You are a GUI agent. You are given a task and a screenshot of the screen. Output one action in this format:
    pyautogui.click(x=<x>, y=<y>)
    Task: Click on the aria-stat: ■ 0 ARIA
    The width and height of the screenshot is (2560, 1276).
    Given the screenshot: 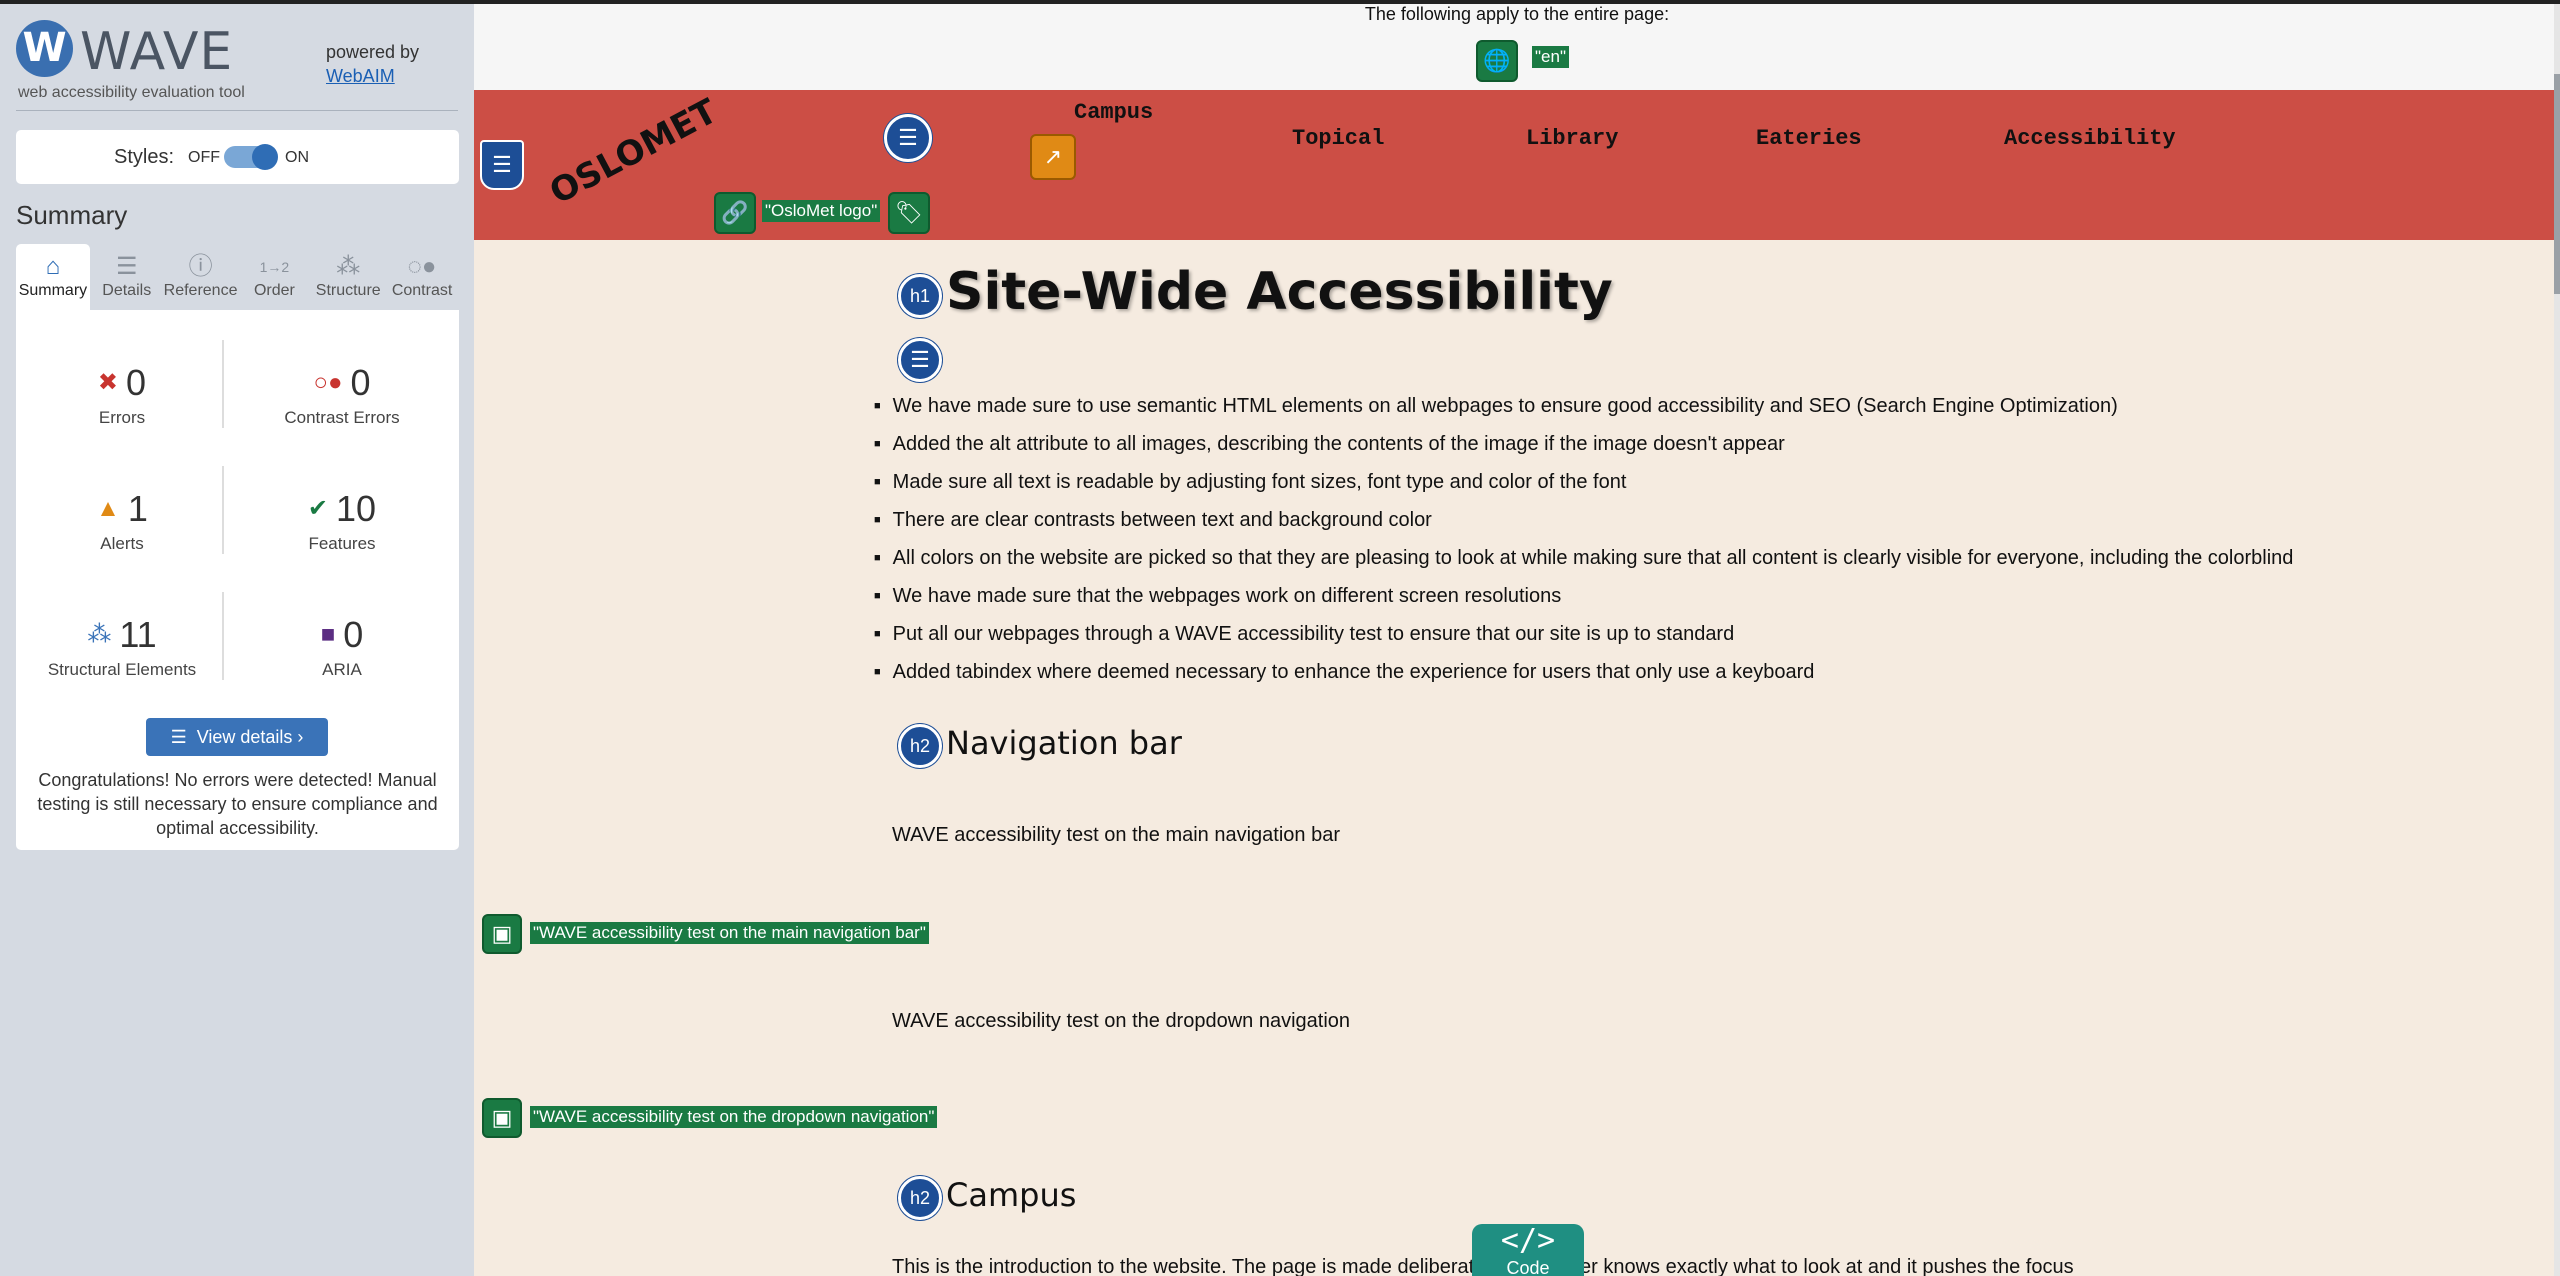 What is the action you would take?
    pyautogui.click(x=342, y=647)
    